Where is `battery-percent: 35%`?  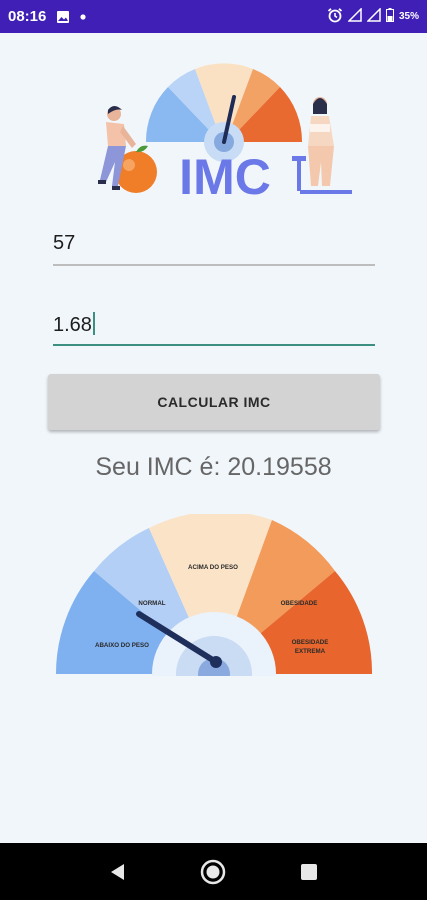 battery-percent: 35% is located at coordinates (408, 16).